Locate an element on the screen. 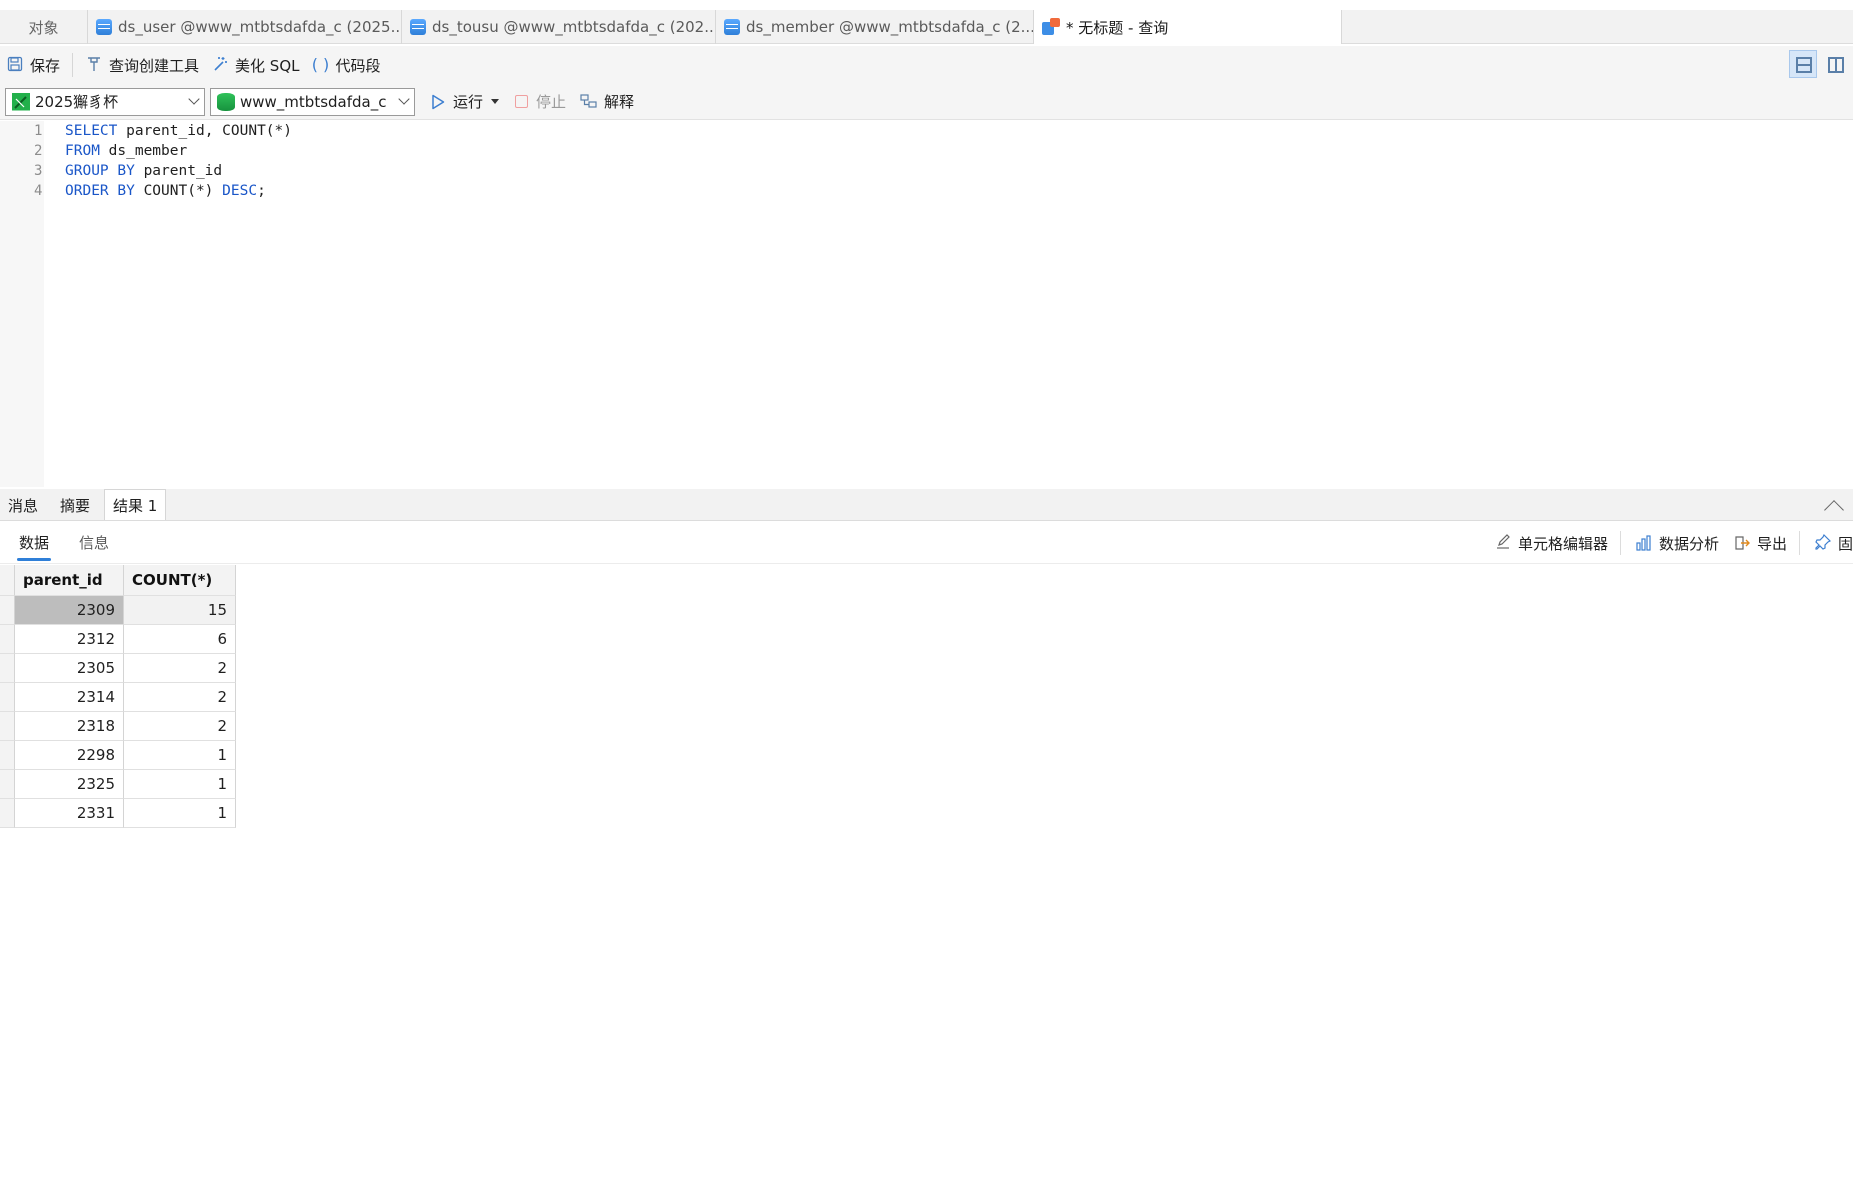 The image size is (1853, 1194). beautify-sql-button: 美化 SQL is located at coordinates (255, 65).